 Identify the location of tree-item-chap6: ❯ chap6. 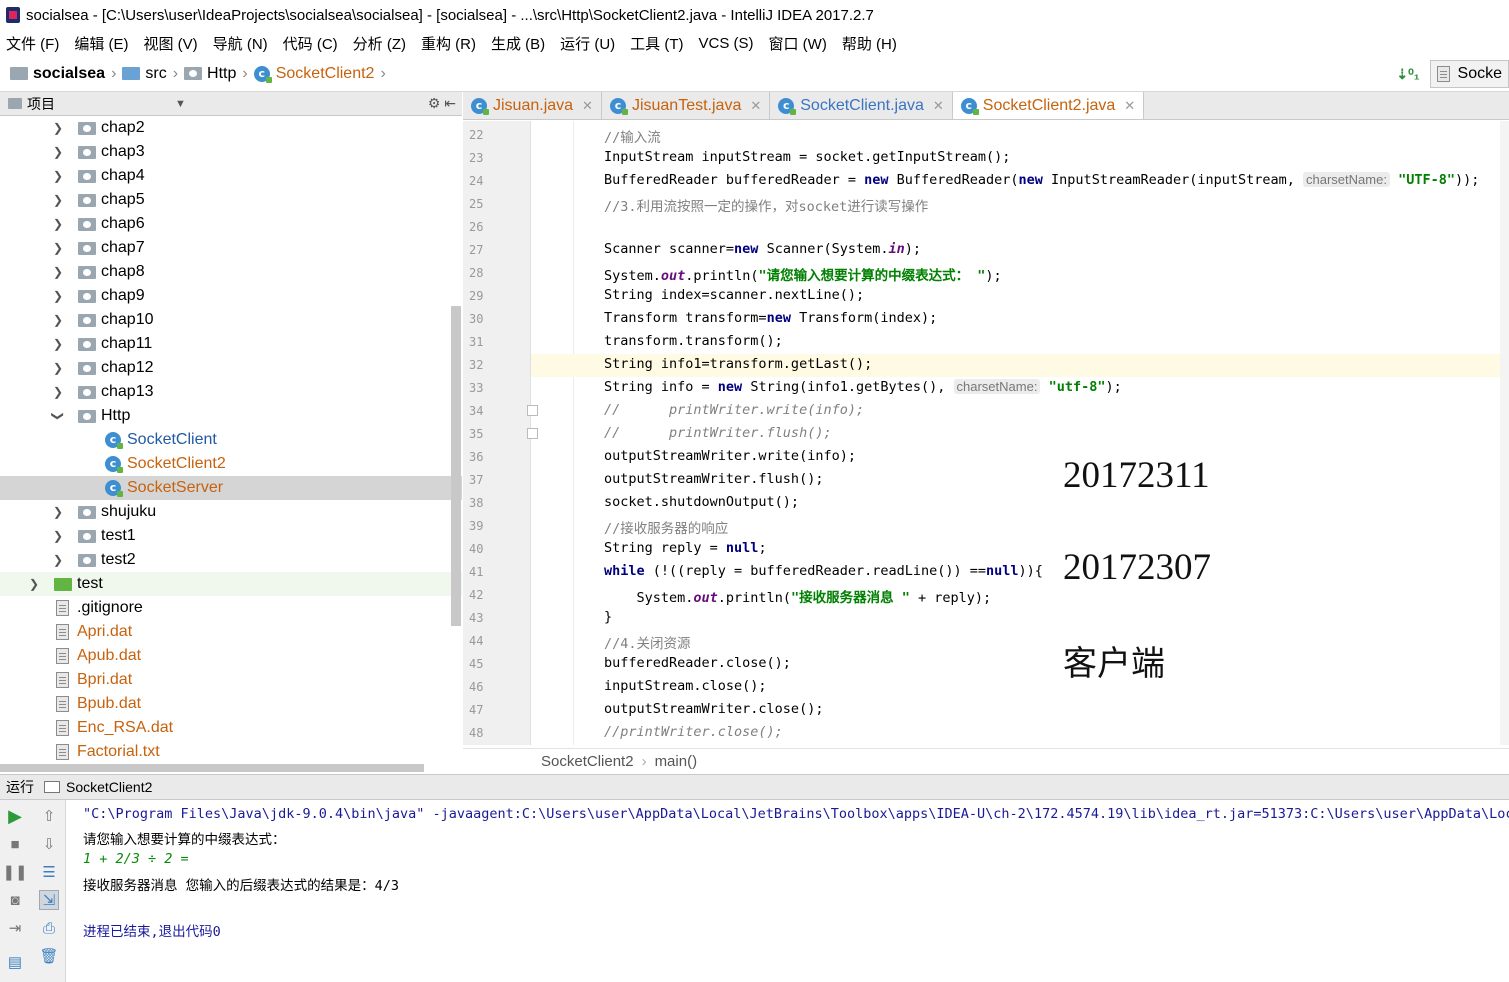
(231, 224).